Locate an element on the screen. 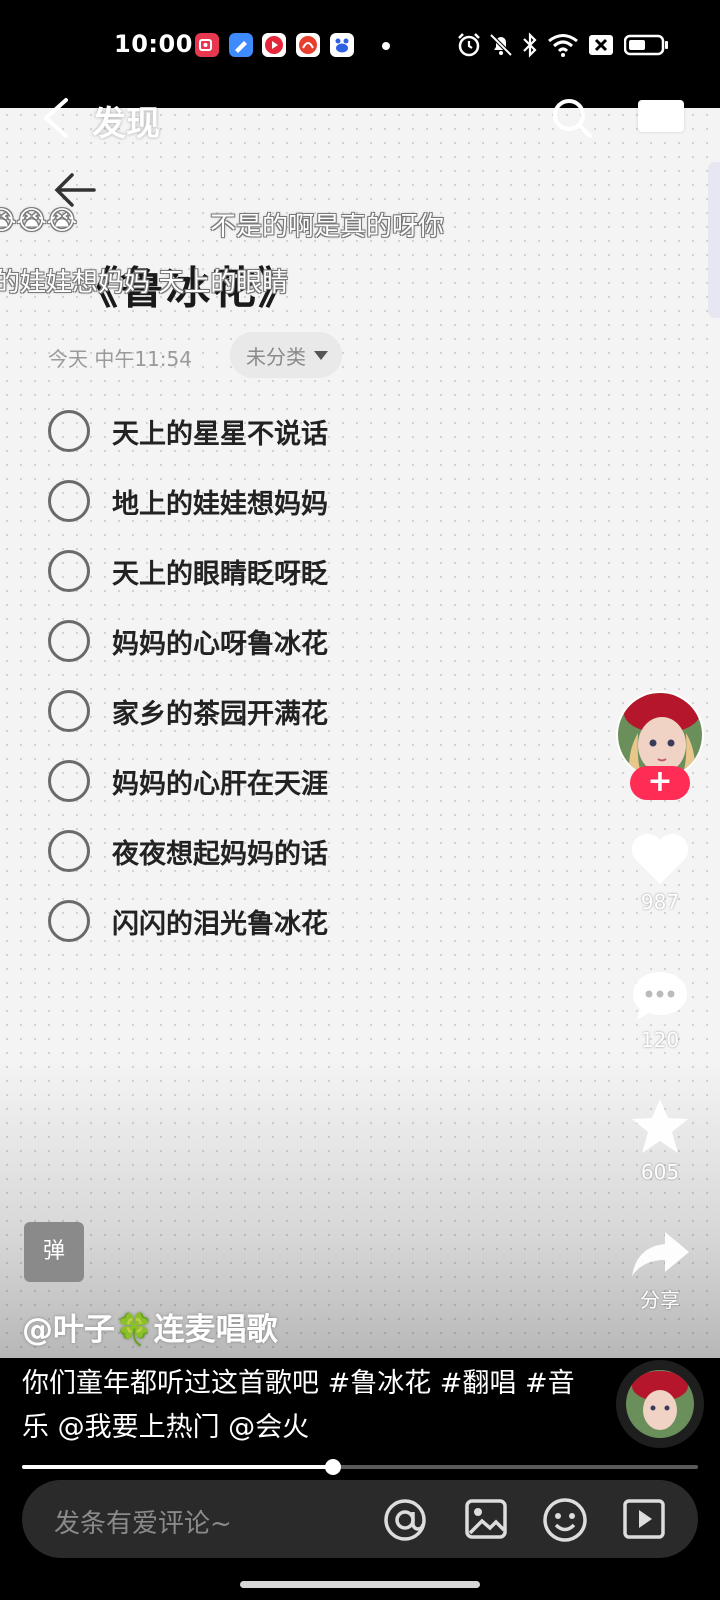 This screenshot has width=720, height=1600. video-progress-thumb is located at coordinates (332, 1467).